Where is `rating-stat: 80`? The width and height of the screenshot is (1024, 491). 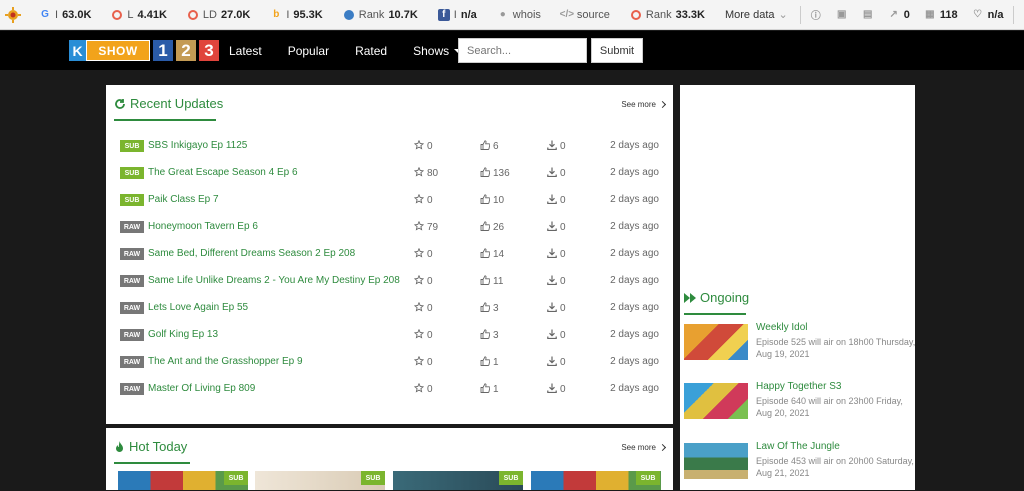
rating-stat: 80 is located at coordinates (426, 173).